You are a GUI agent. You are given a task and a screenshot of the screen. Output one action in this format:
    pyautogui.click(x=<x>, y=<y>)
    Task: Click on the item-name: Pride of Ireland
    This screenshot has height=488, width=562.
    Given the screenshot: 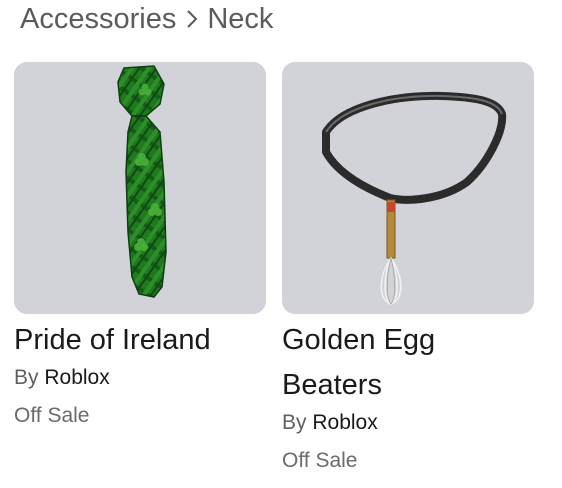 What is the action you would take?
    pyautogui.click(x=143, y=340)
    